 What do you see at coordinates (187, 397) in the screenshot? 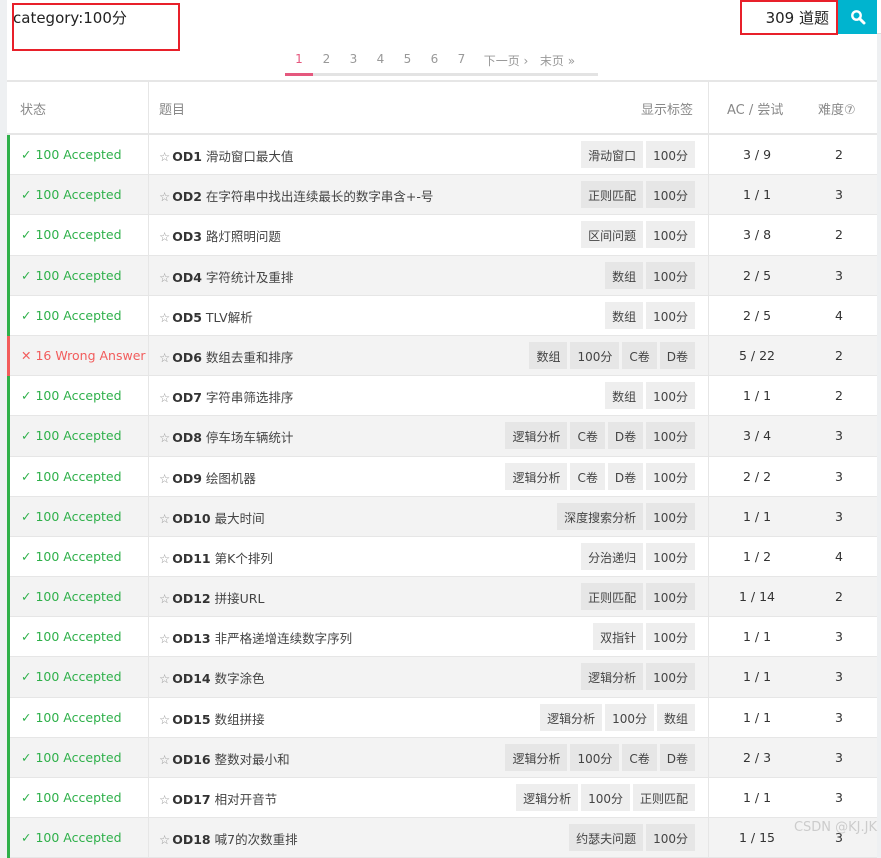
I see `problem-id: OD7` at bounding box center [187, 397].